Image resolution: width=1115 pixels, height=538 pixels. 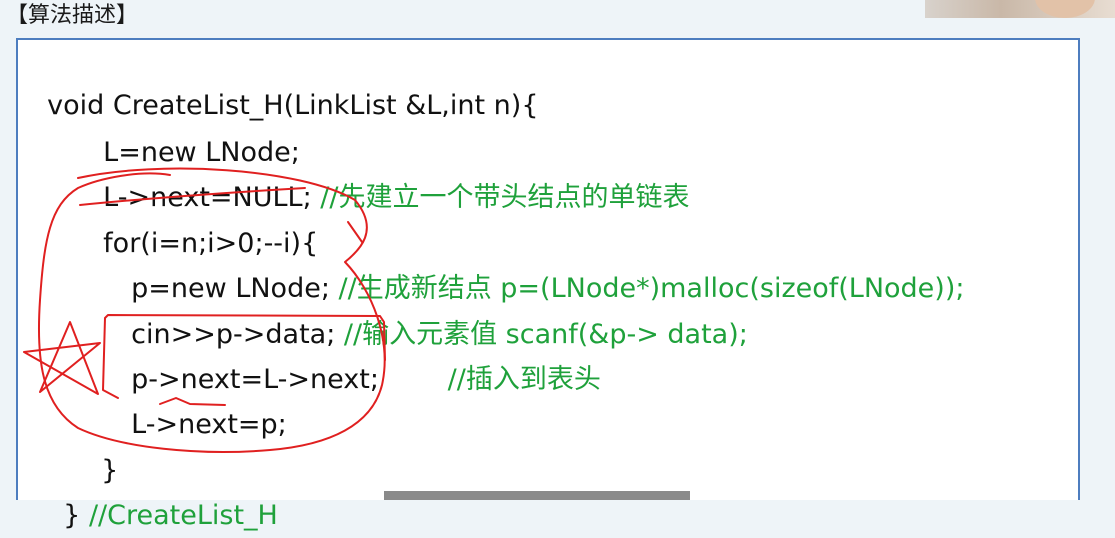 I want to click on code-comment: //先建立一个带头结点的单链表, so click(x=505, y=197).